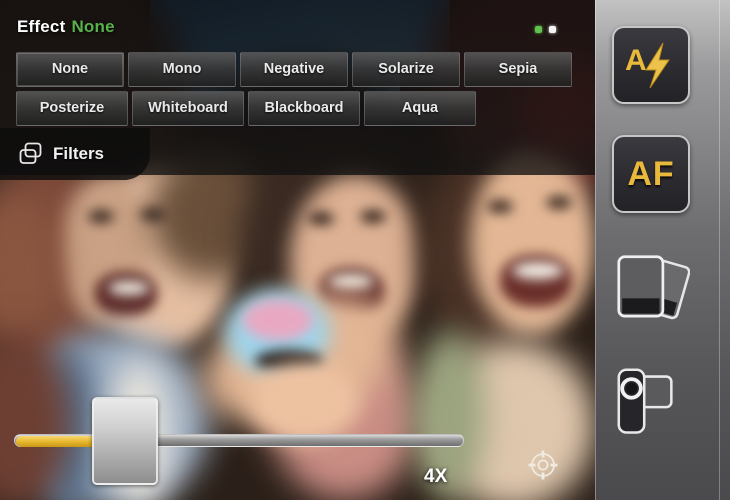  I want to click on camcorder-icon, so click(645, 401).